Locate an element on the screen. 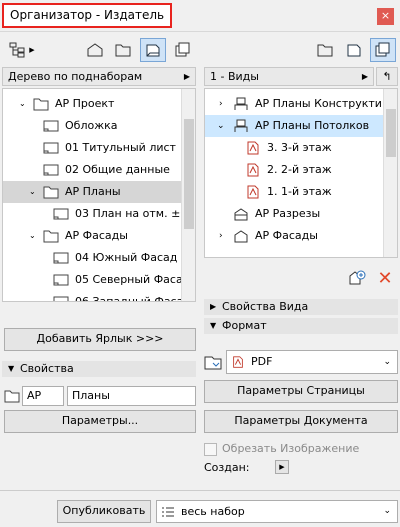 This screenshot has height=527, width=400. tree-item: 01 Титульный лист is located at coordinates (99, 148).